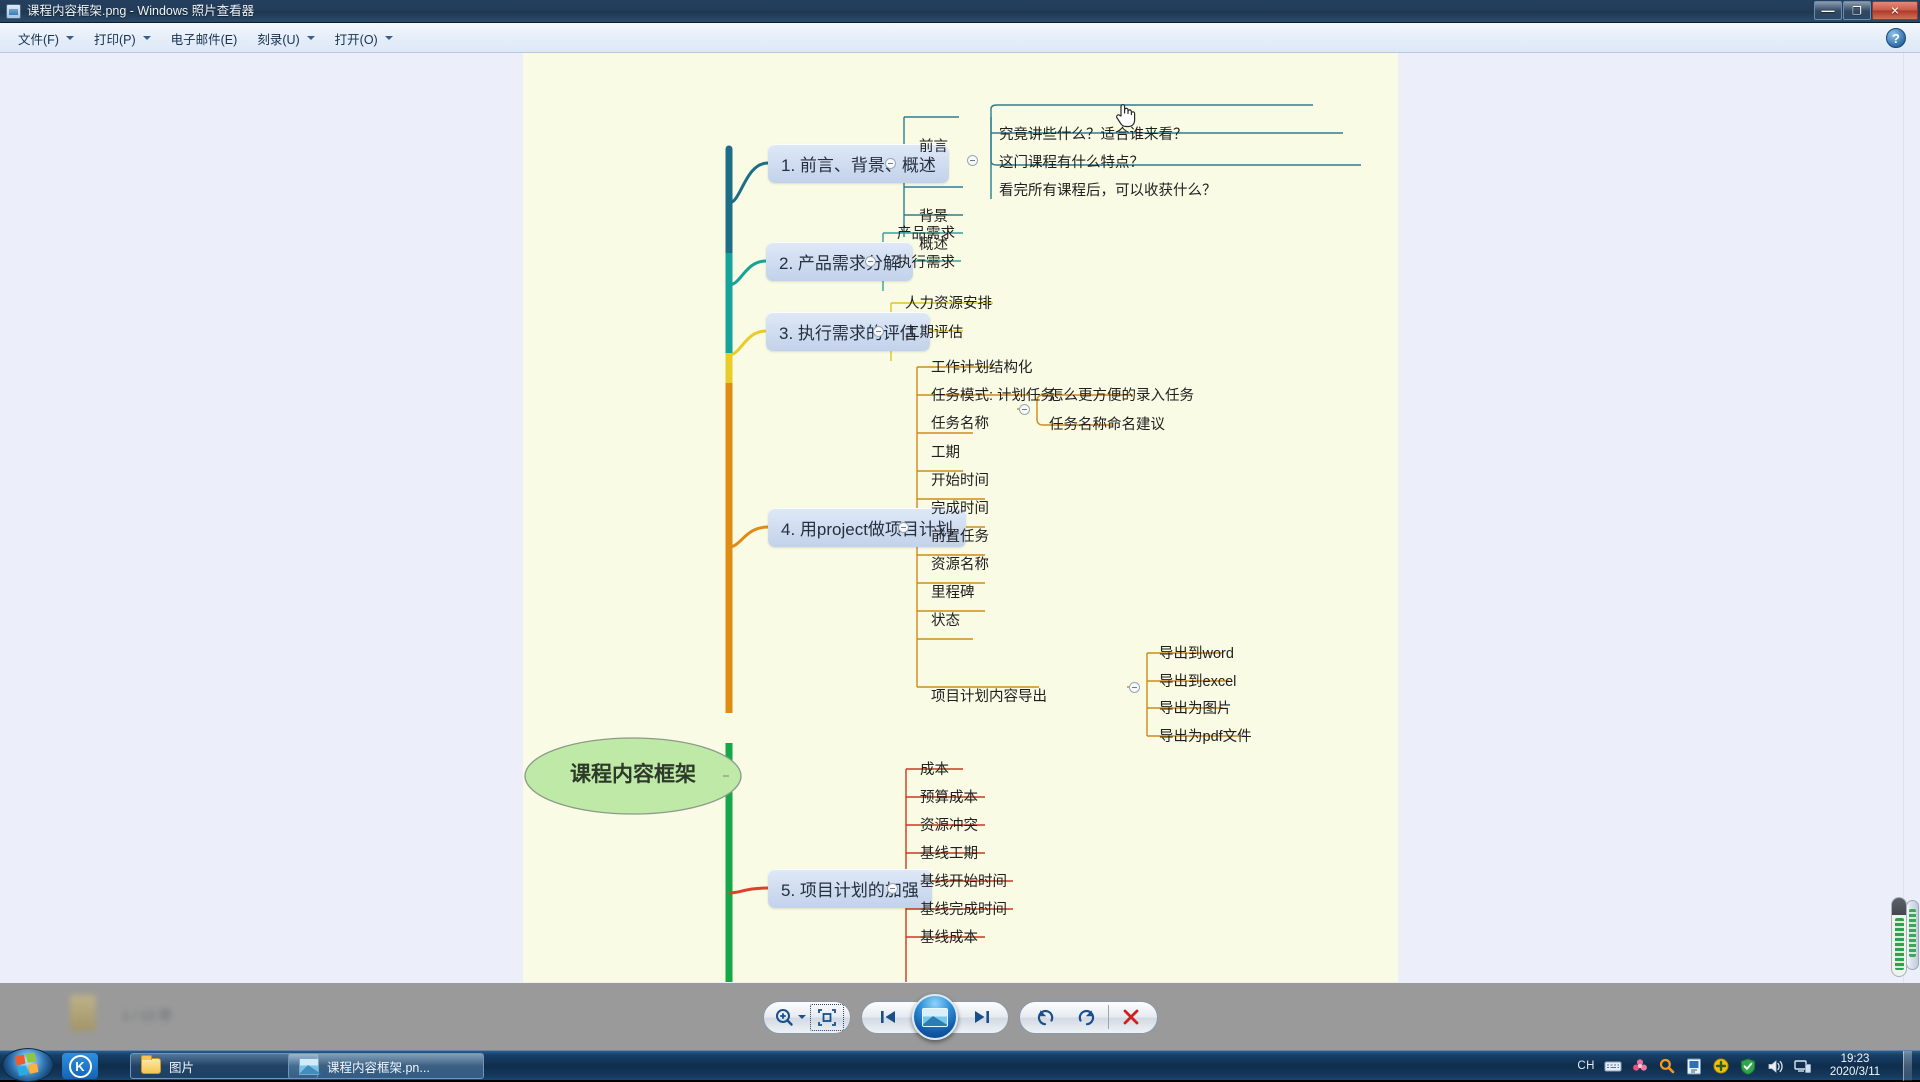 The width and height of the screenshot is (1920, 1082). What do you see at coordinates (1046, 1017) in the screenshot?
I see `rotate-left-button` at bounding box center [1046, 1017].